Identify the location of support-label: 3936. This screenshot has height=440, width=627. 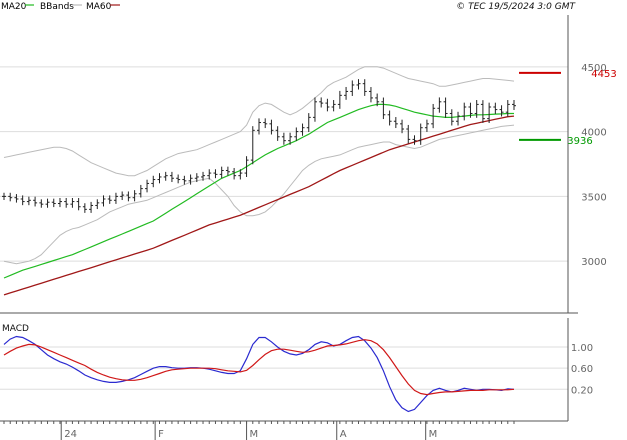
(579, 141).